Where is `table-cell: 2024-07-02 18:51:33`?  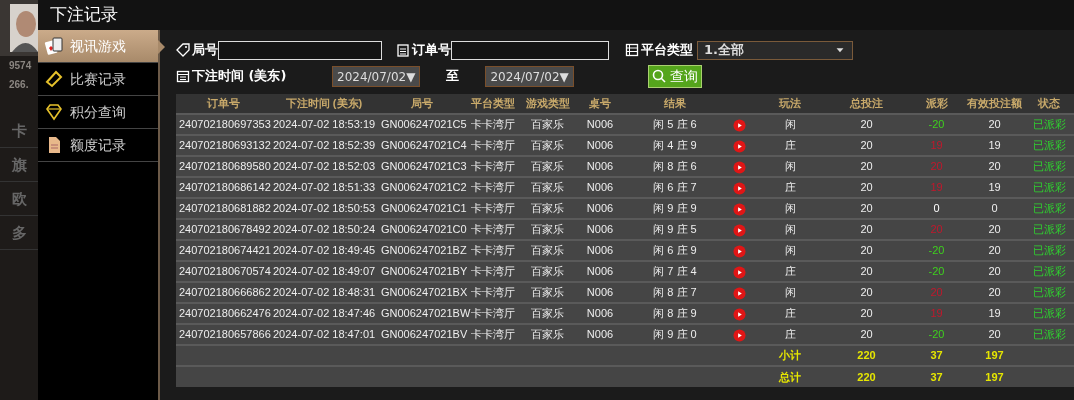
table-cell: 2024-07-02 18:51:33 is located at coordinates (324, 187).